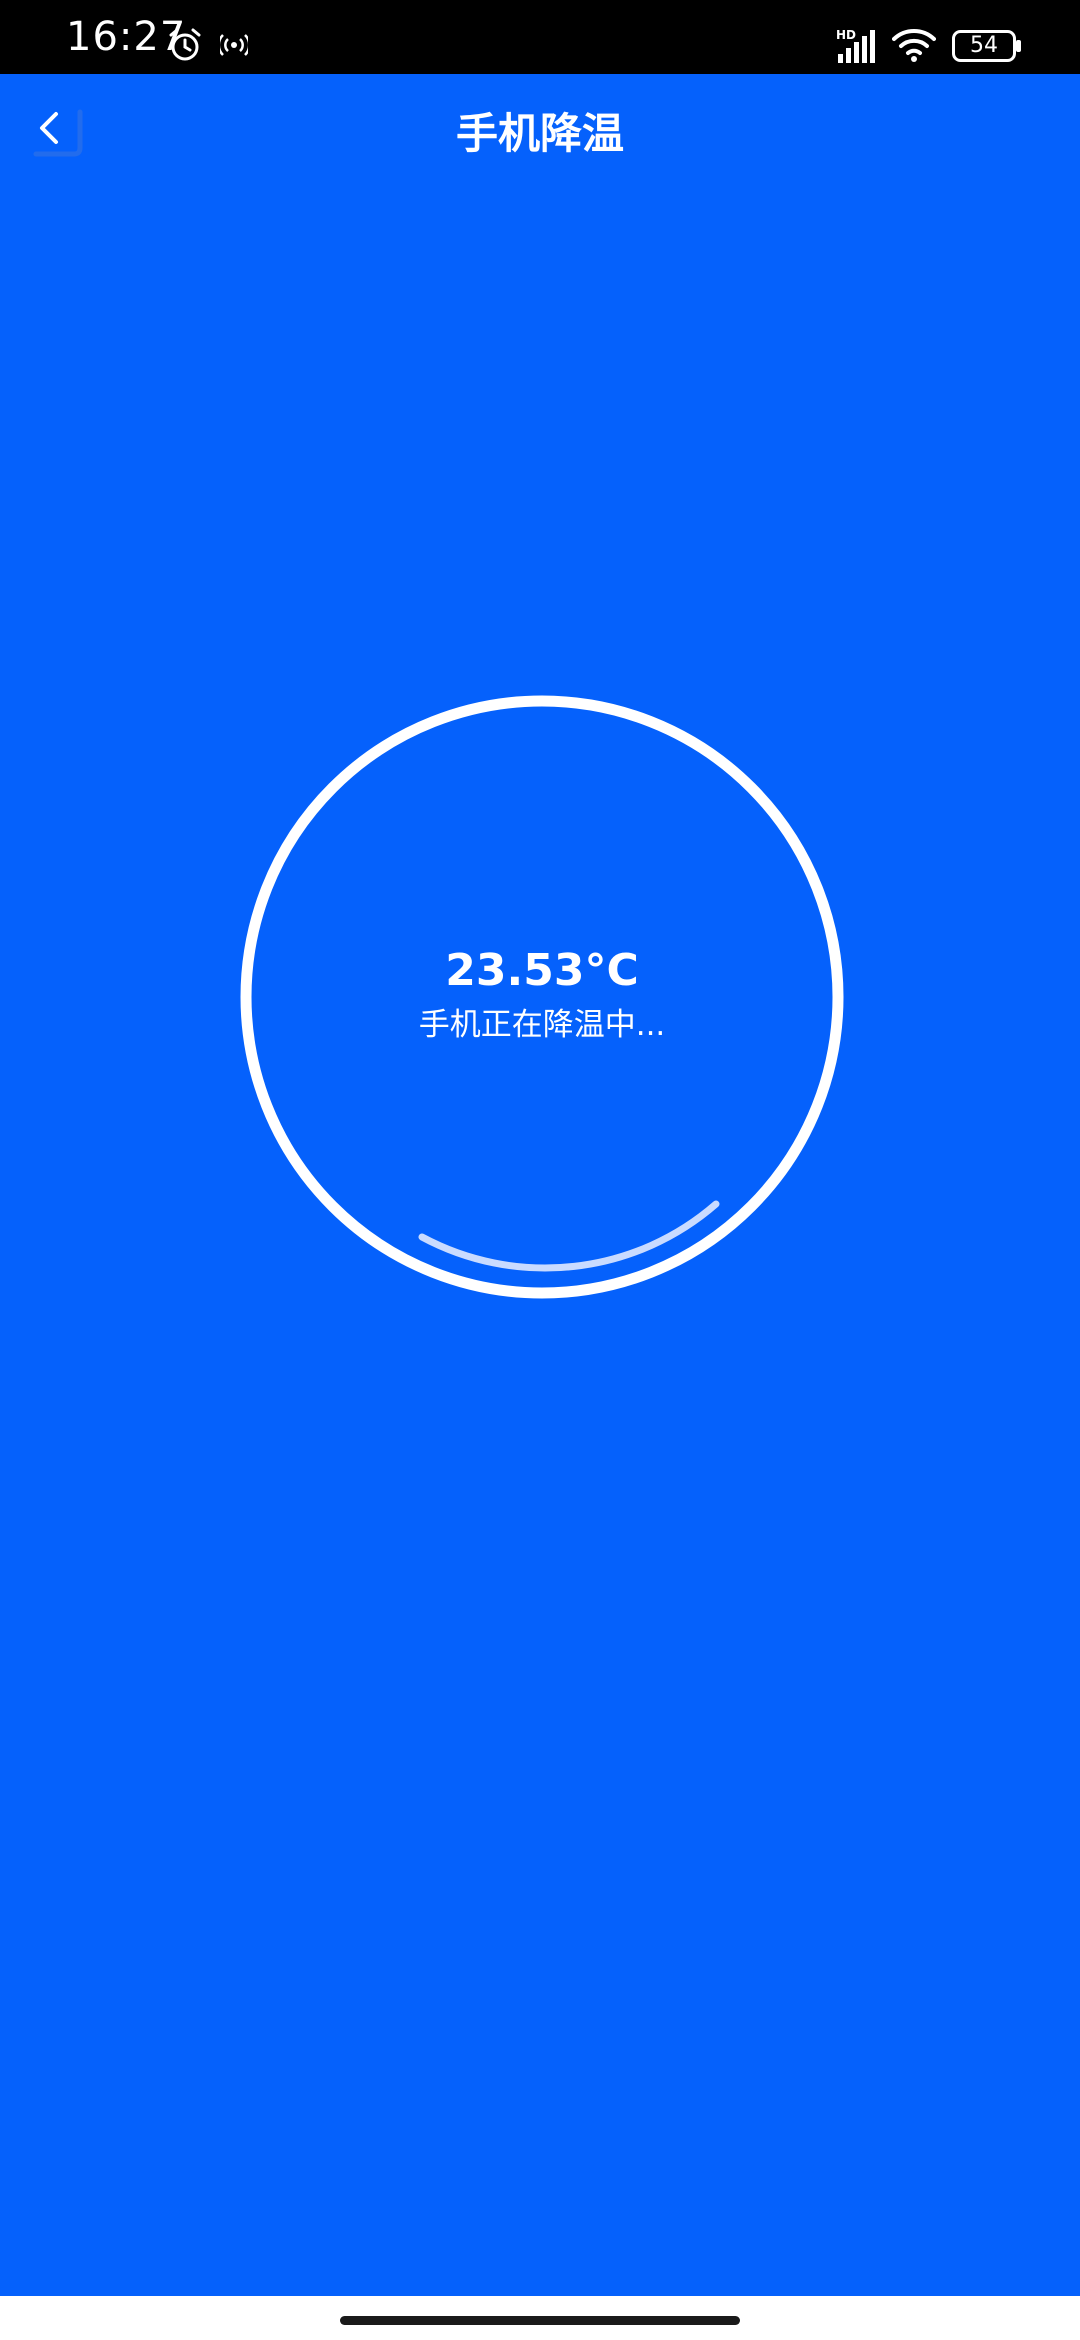  Describe the element at coordinates (914, 45) in the screenshot. I see `wifi-icon` at that location.